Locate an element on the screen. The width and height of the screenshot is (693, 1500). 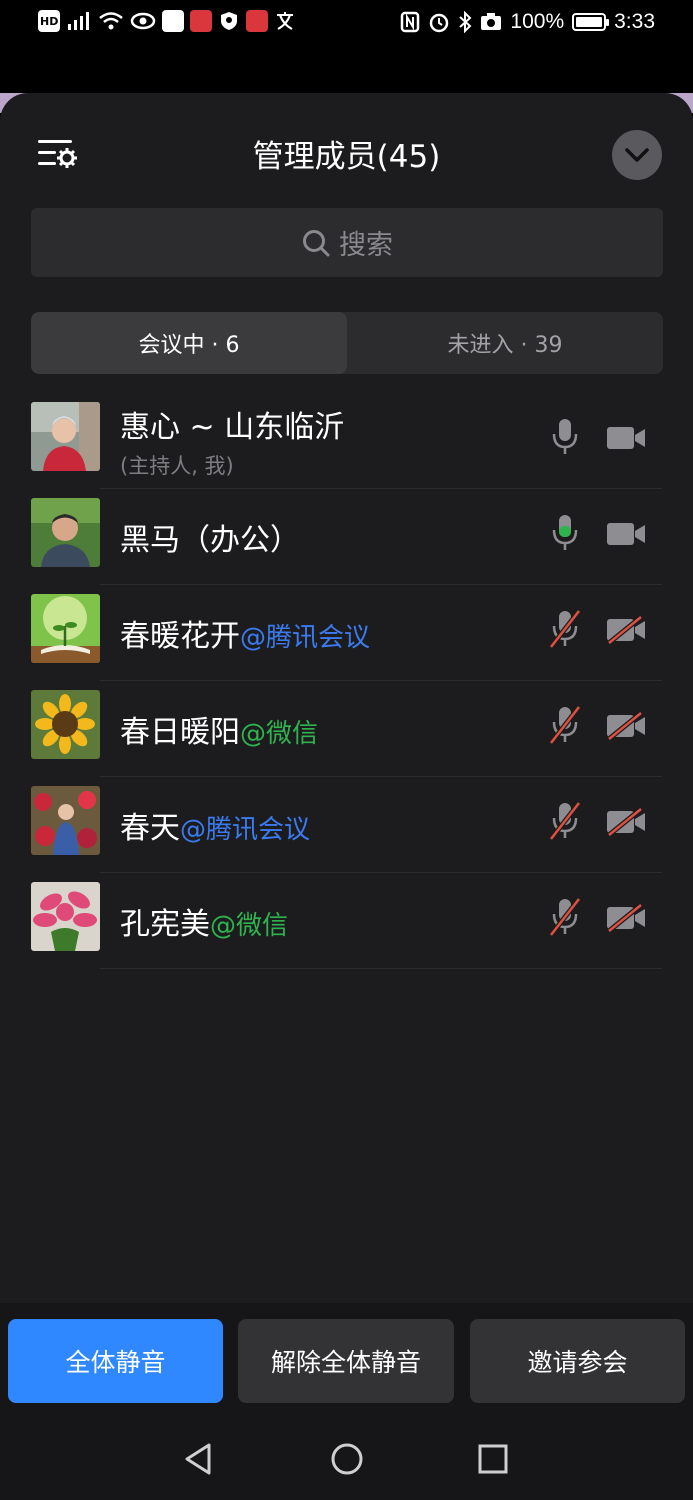
member-row: 春日暖阳@微信 is located at coordinates (346, 729).